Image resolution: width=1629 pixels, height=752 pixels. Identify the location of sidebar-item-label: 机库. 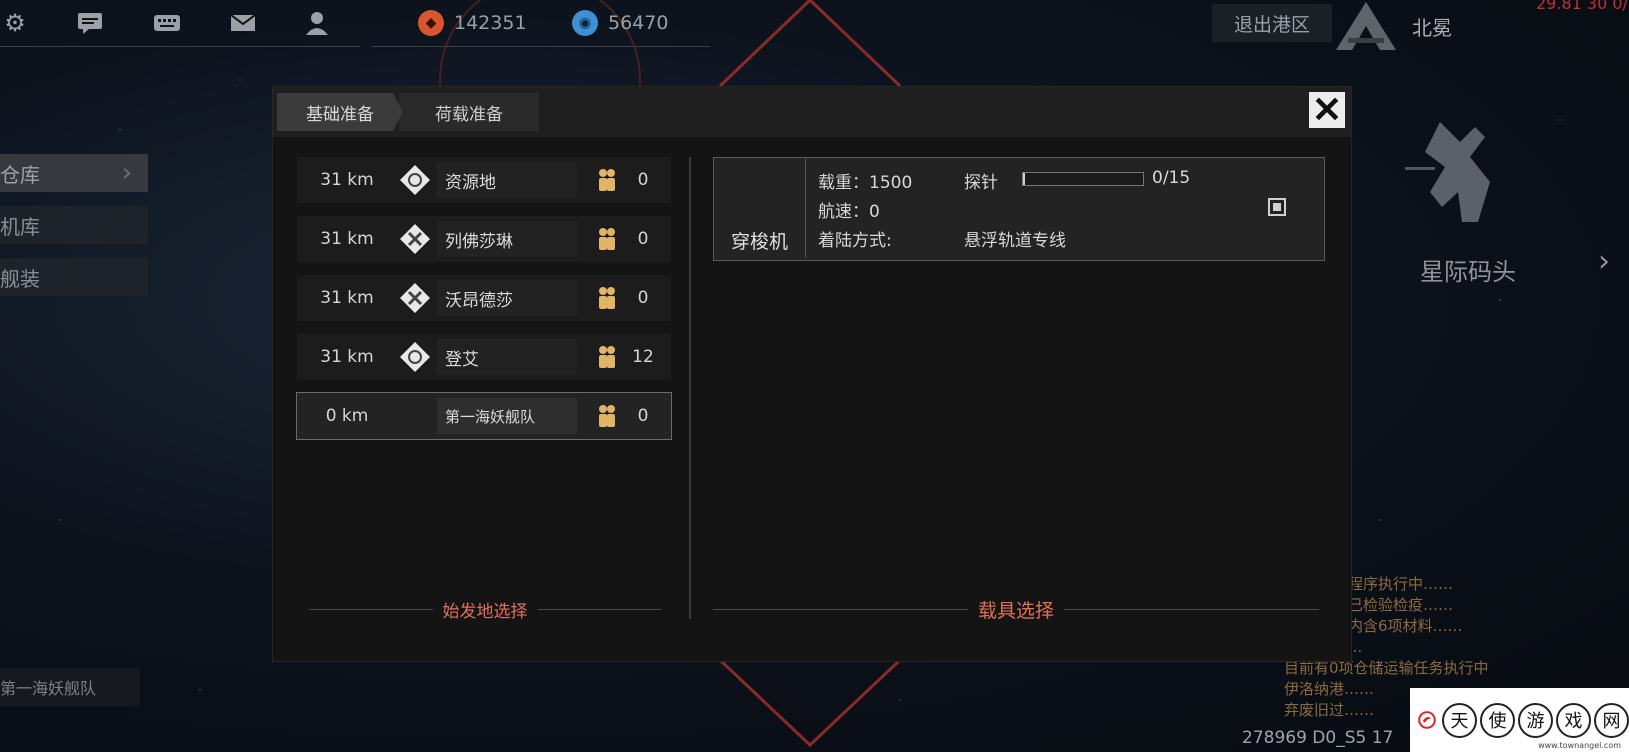
(20, 226).